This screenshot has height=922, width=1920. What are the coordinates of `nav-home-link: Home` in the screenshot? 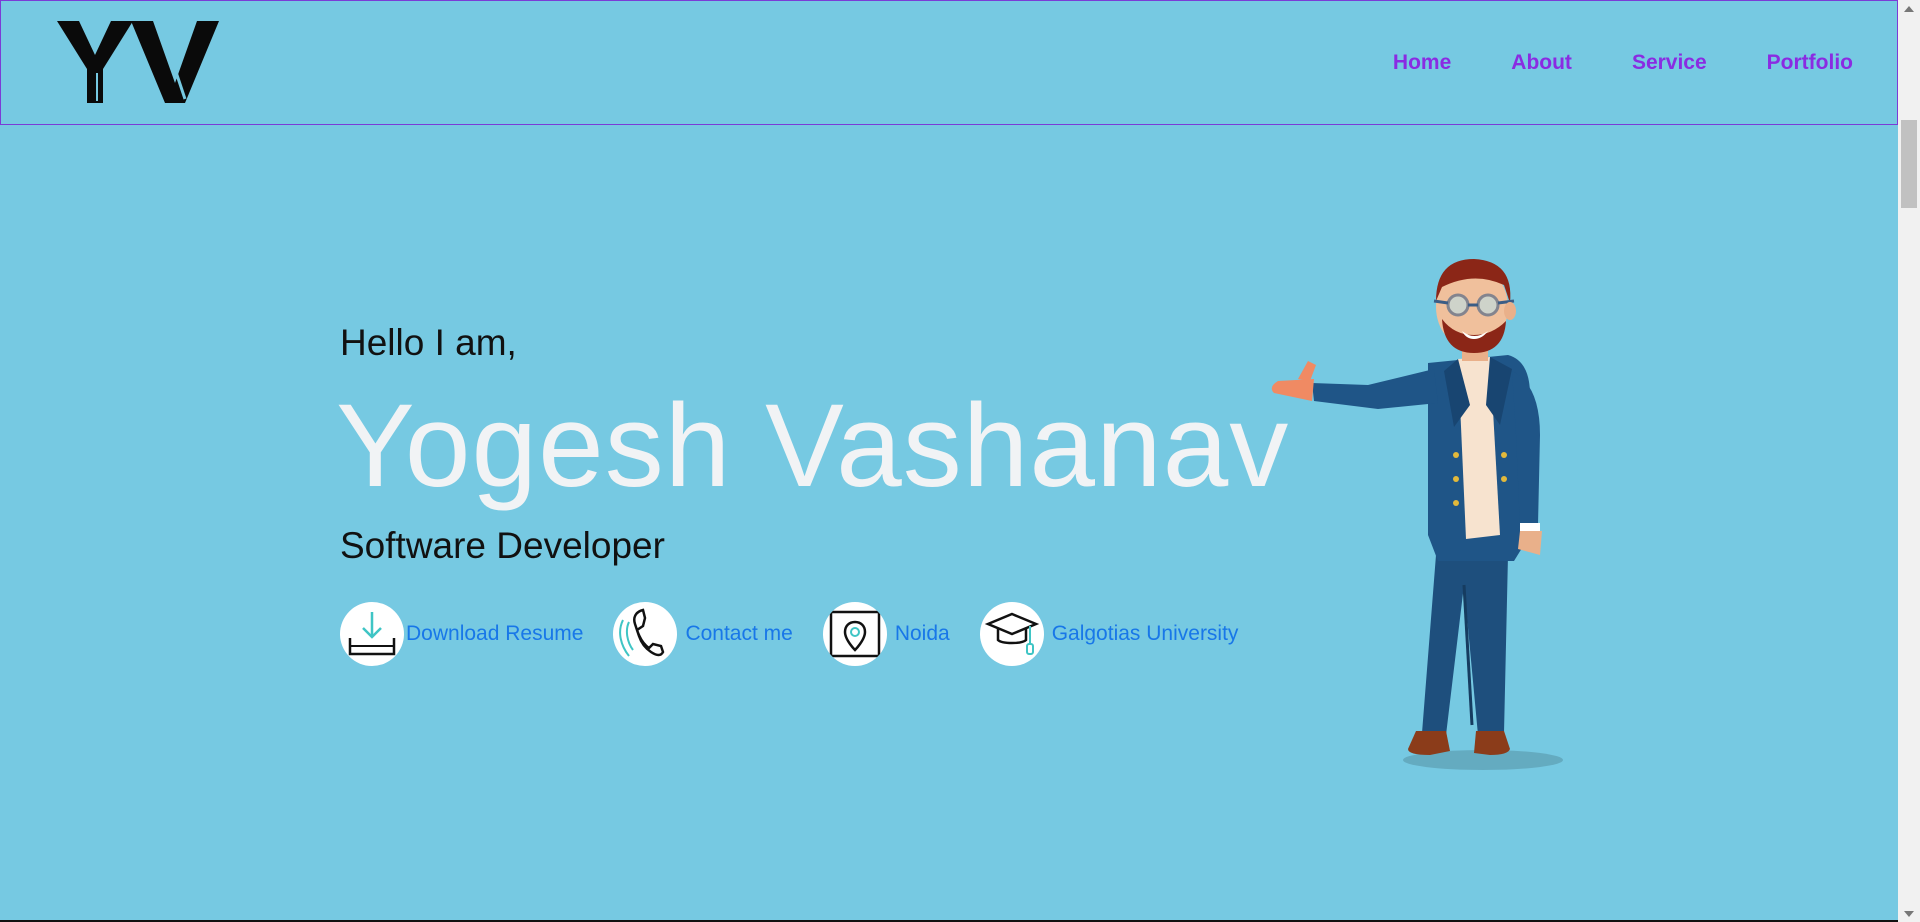 It's located at (1422, 63).